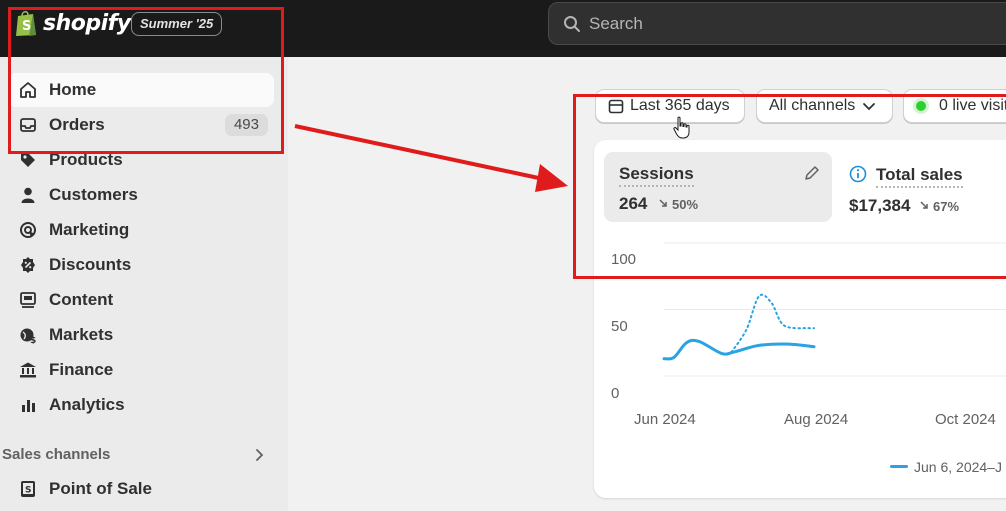 Image resolution: width=1006 pixels, height=511 pixels. What do you see at coordinates (141, 265) in the screenshot?
I see `sidebar-item-discounts: Discounts` at bounding box center [141, 265].